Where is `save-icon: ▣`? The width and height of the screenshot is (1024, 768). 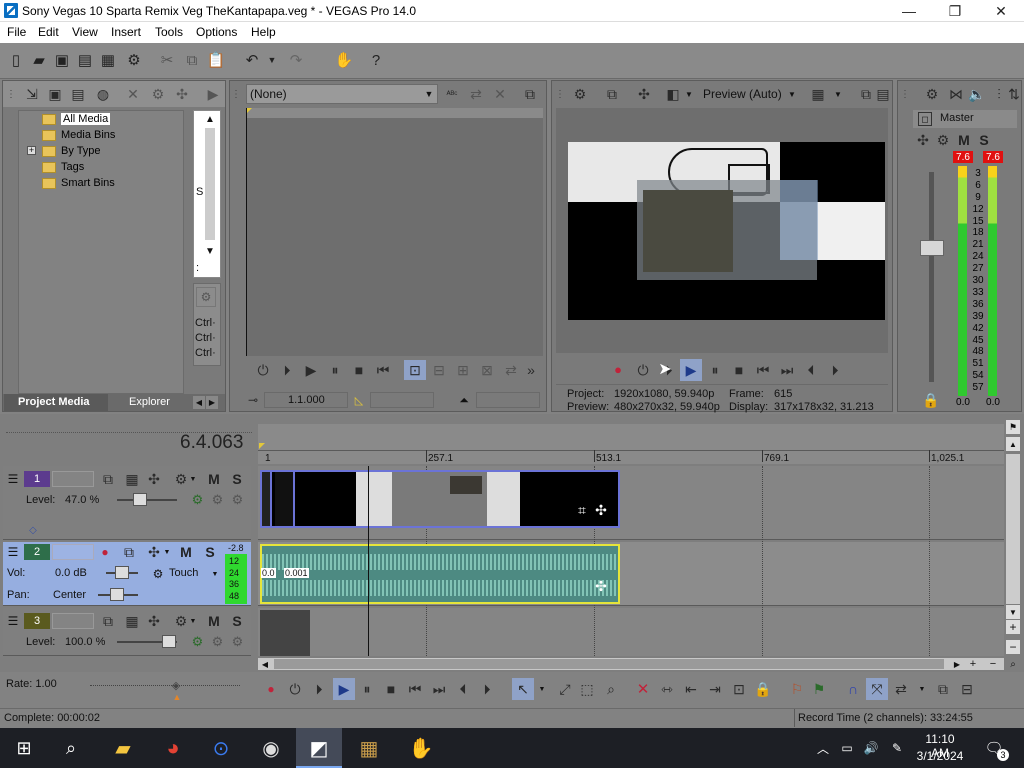
save-icon: ▣ is located at coordinates (62, 60).